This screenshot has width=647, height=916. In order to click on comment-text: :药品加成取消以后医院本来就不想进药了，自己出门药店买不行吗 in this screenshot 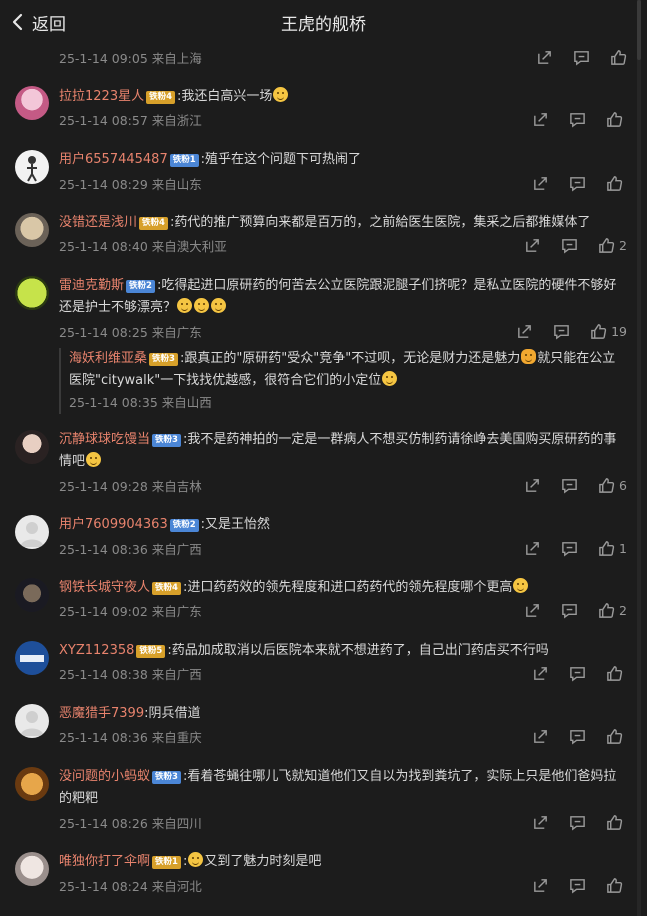, I will do `click(358, 650)`.